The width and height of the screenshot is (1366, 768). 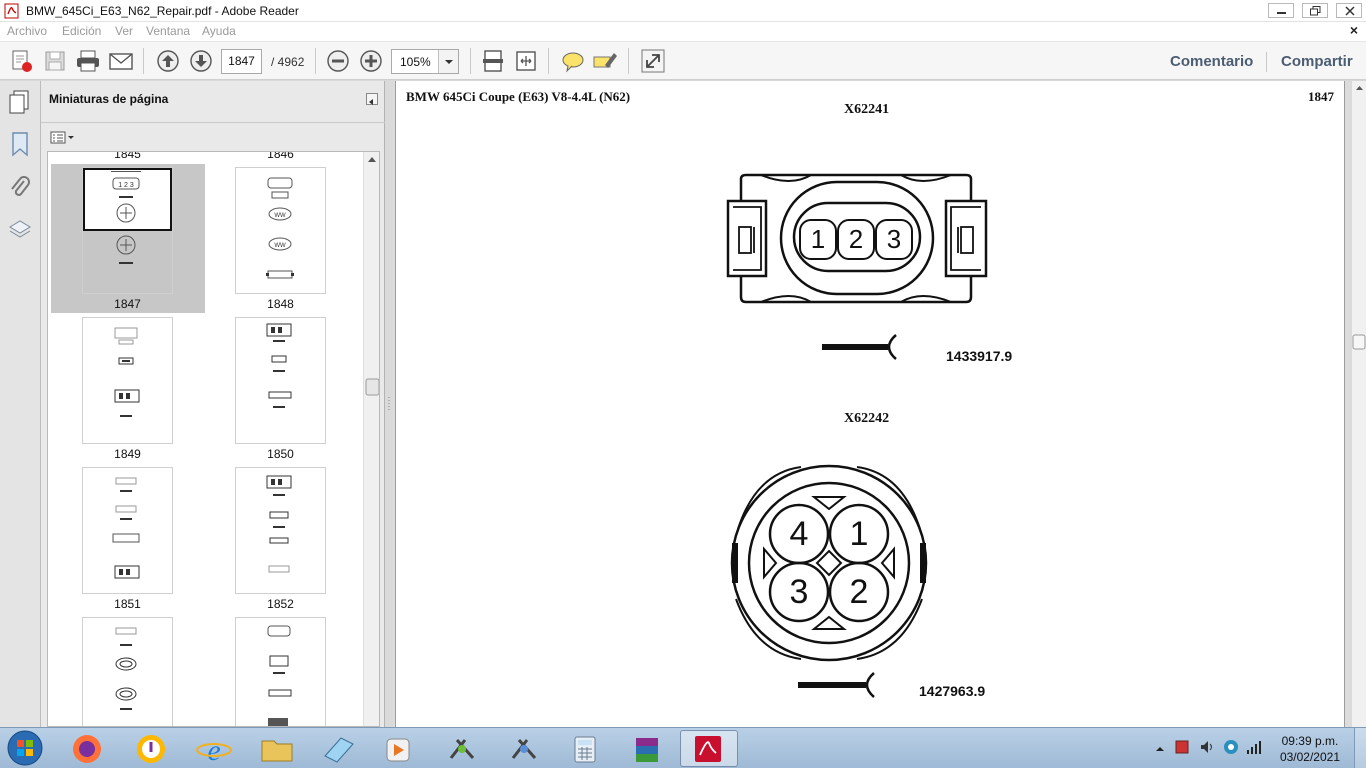 What do you see at coordinates (127, 230) in the screenshot?
I see `thumbnail-page: 1 2 3` at bounding box center [127, 230].